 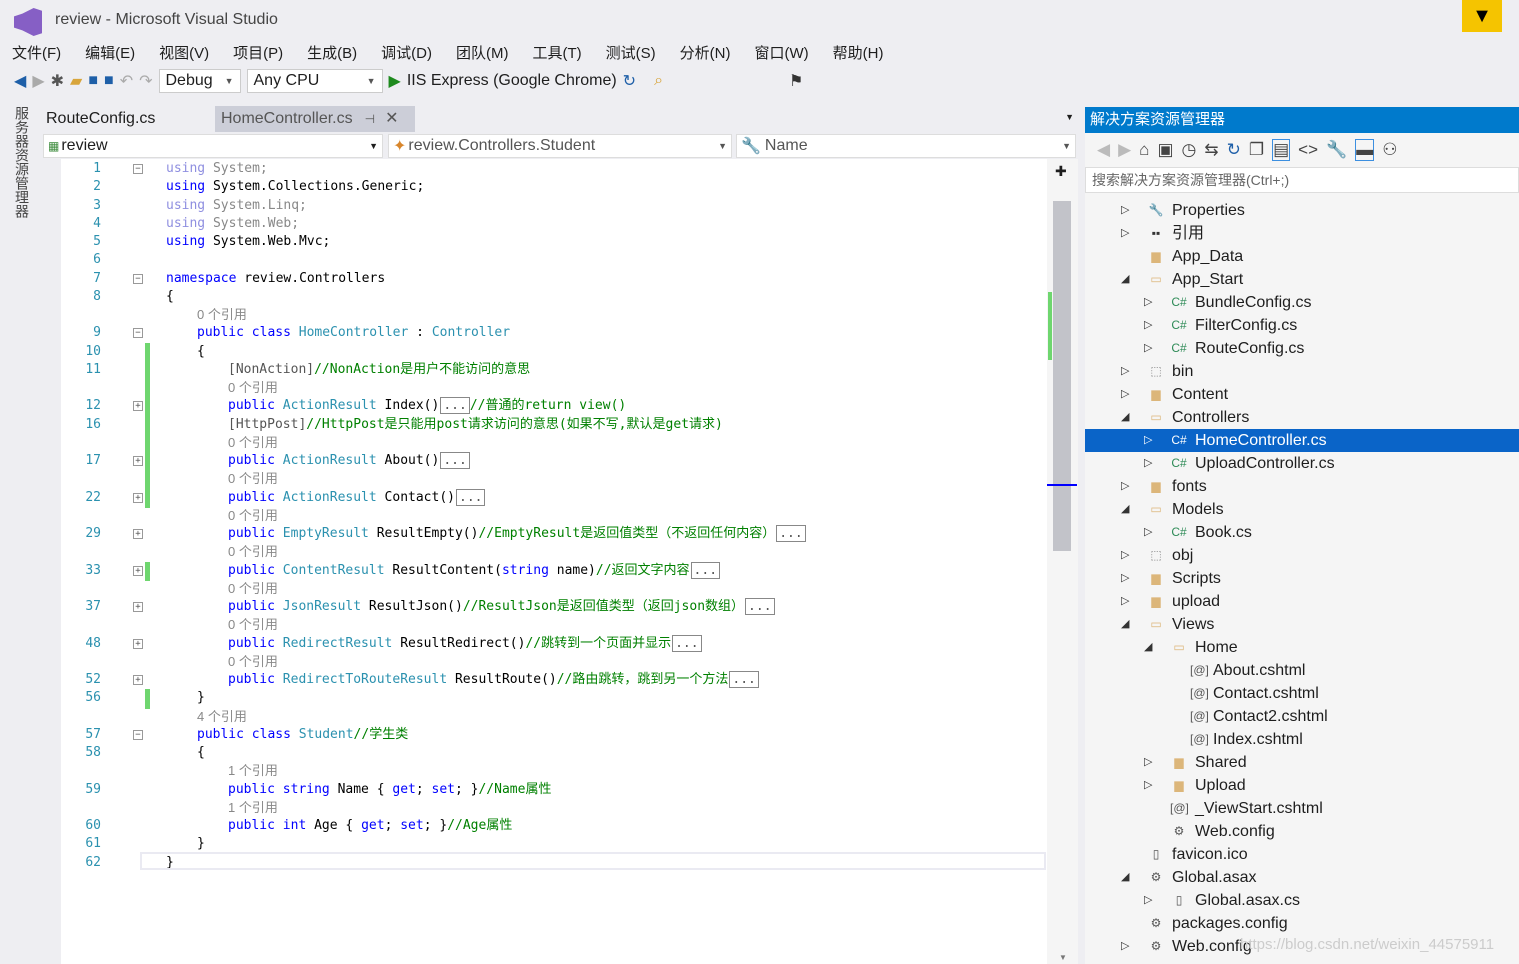 I want to click on scrollbar-thumb, so click(x=1062, y=376).